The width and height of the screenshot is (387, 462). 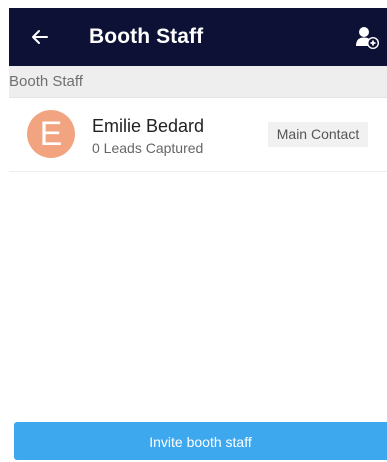 I want to click on add-person-icon, so click(x=367, y=38).